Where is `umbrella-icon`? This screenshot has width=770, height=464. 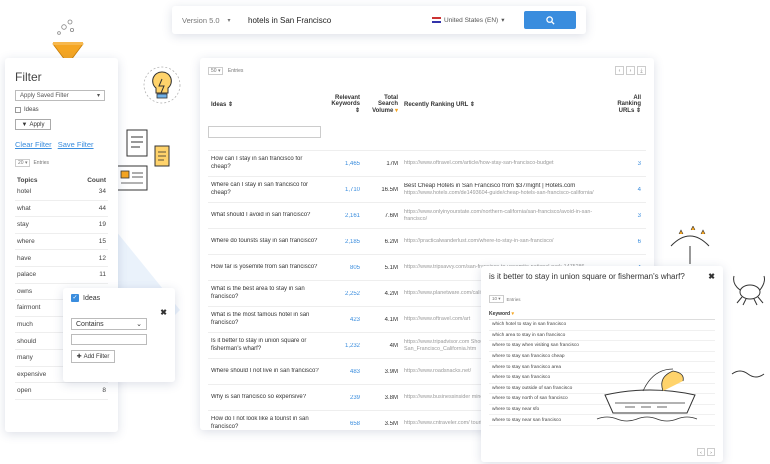
umbrella-icon is located at coordinates (690, 245).